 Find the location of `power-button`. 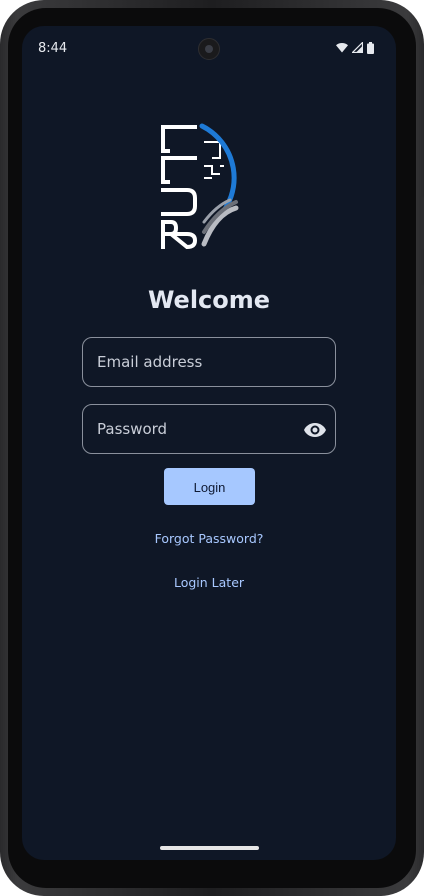

power-button is located at coordinates (422, 223).